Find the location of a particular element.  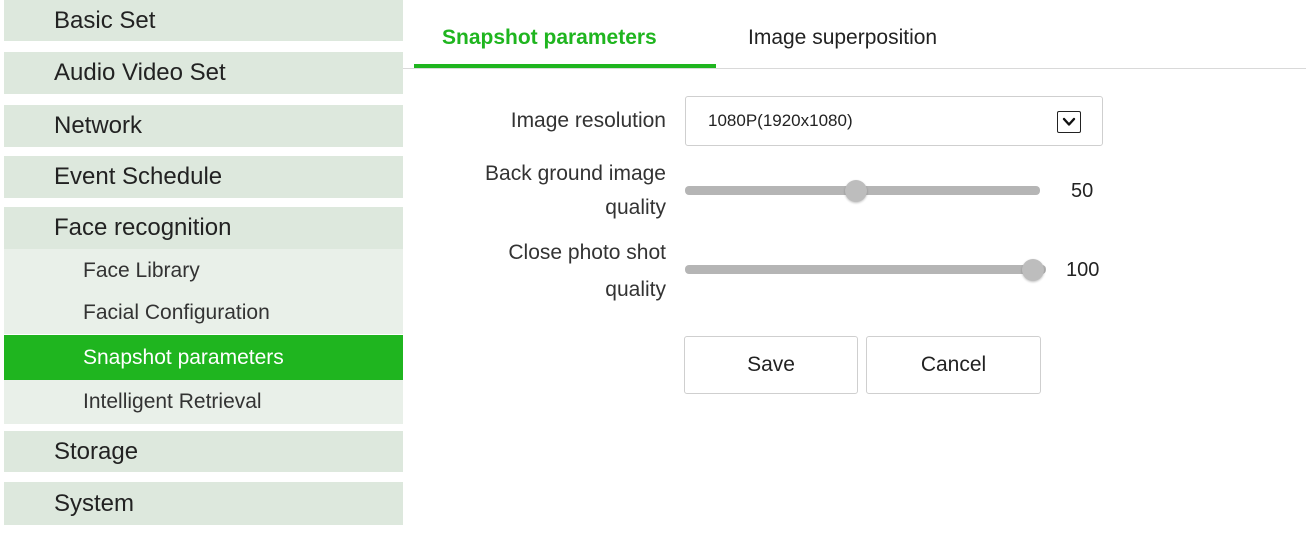

close-quality-label-line1: Close photo shot is located at coordinates (587, 252).